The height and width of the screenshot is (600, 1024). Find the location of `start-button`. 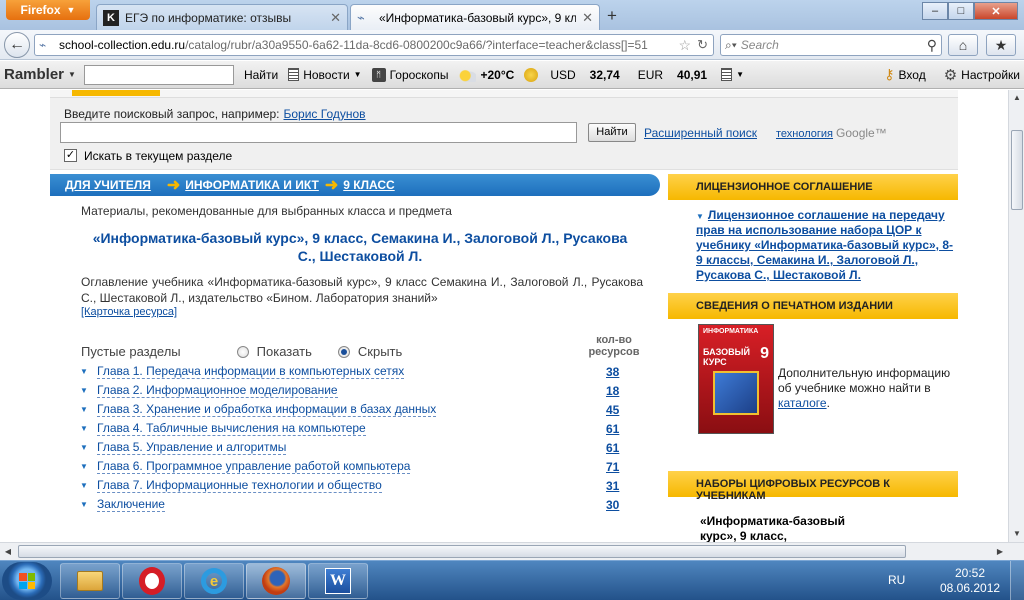

start-button is located at coordinates (27, 581).